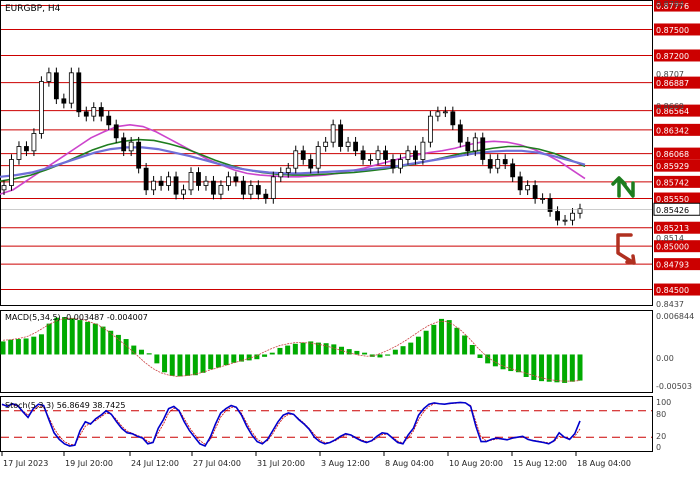 The height and width of the screenshot is (500, 700). Describe the element at coordinates (672, 265) in the screenshot. I see `level-label: 0.84793` at that location.